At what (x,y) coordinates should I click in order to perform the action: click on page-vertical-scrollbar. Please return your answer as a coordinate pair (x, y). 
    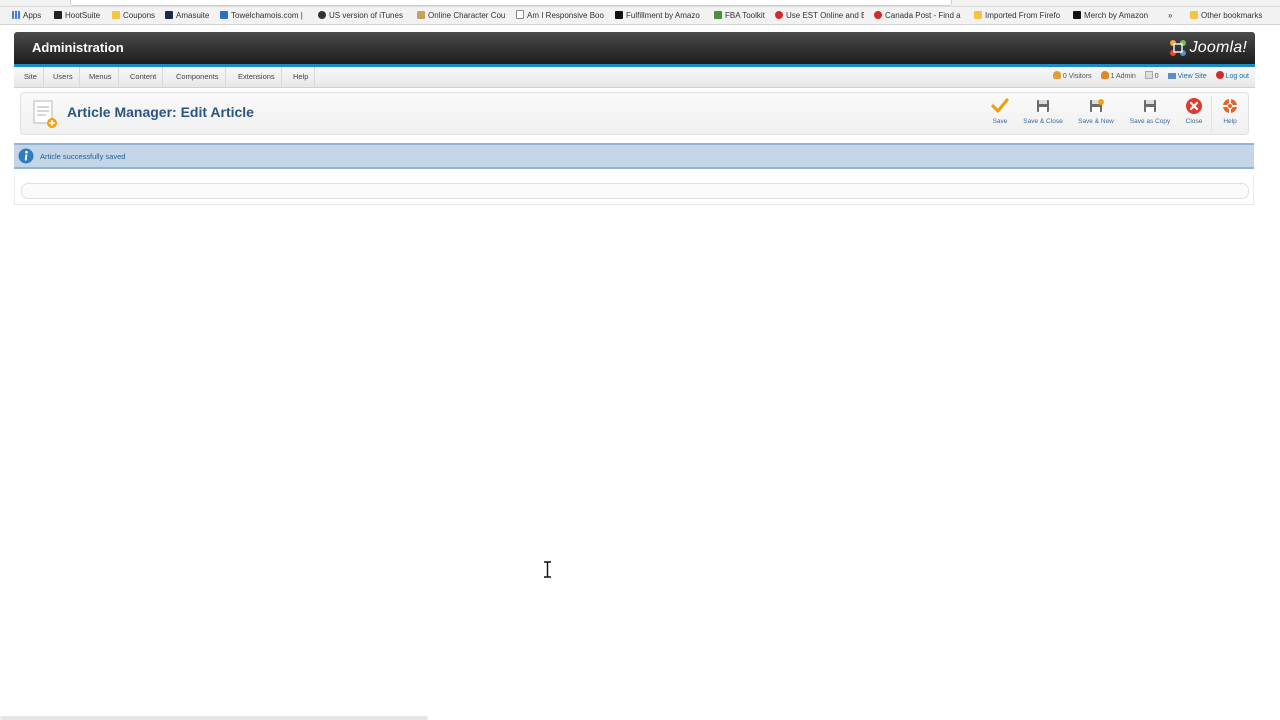
    Looking at the image, I should click on (1272, 372).